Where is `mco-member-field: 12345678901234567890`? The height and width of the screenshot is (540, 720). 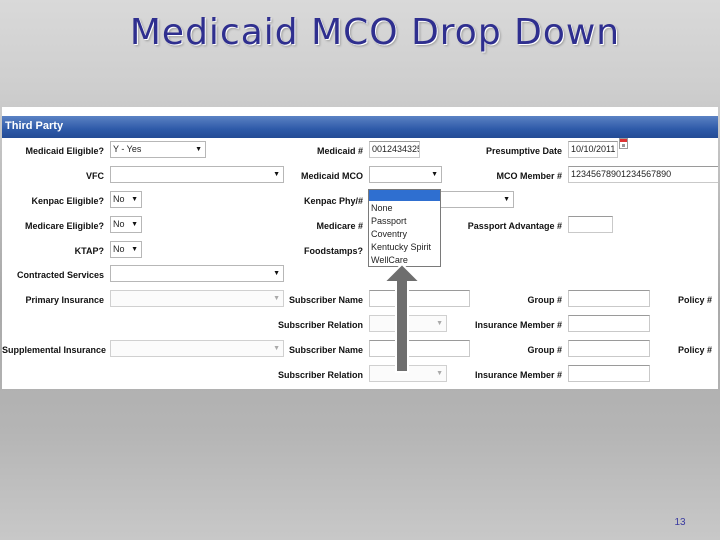
mco-member-field: 12345678901234567890 is located at coordinates (643, 174).